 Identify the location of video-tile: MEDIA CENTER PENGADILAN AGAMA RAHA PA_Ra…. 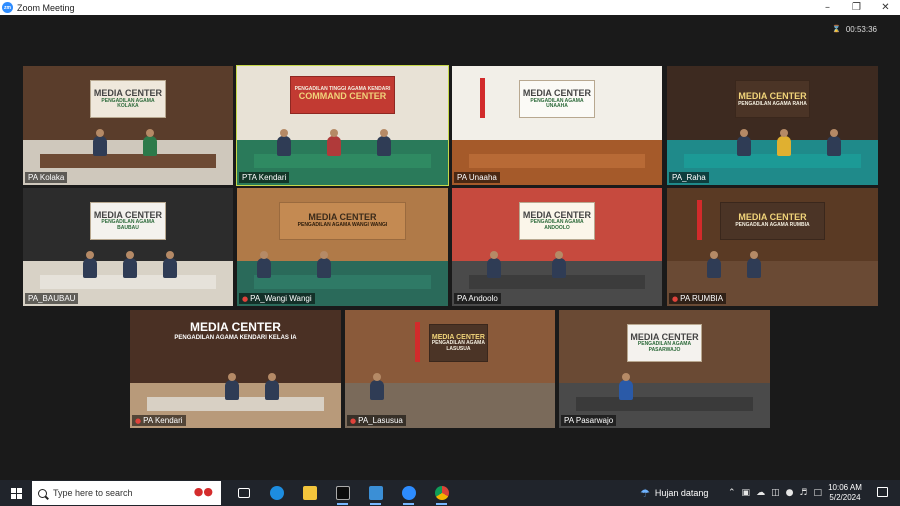
(772, 125).